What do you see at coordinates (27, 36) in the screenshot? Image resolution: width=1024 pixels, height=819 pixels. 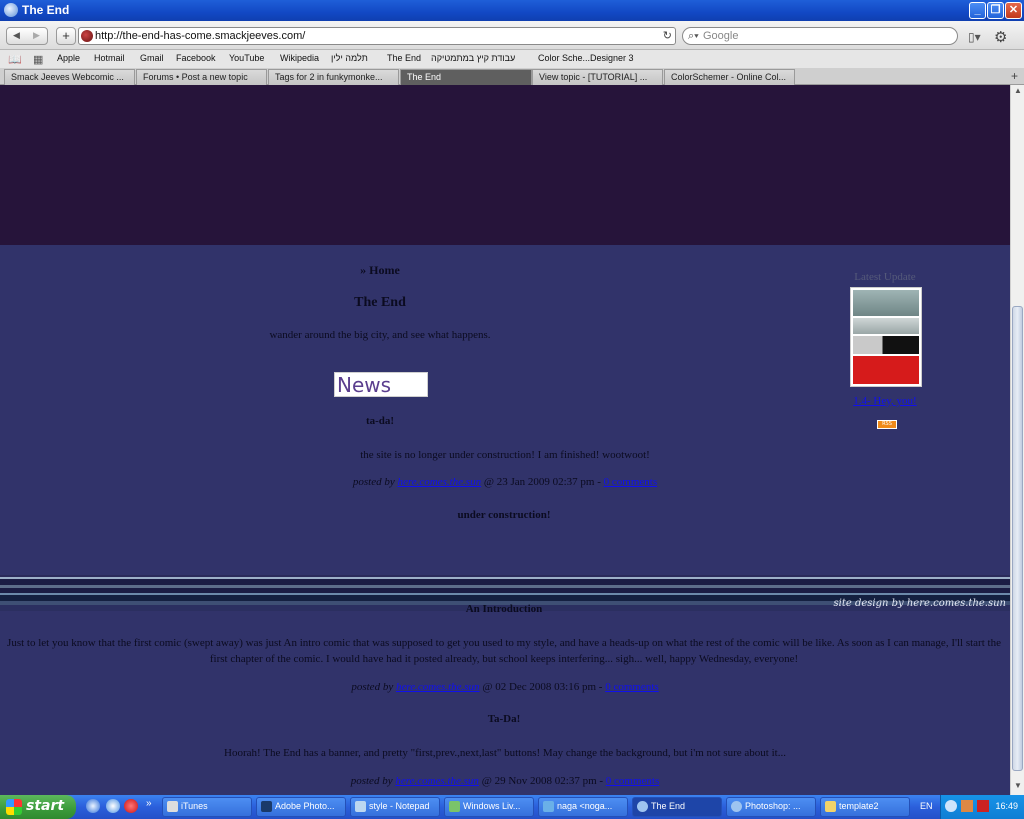 I see `back-forward-buttons: ◀ ▶` at bounding box center [27, 36].